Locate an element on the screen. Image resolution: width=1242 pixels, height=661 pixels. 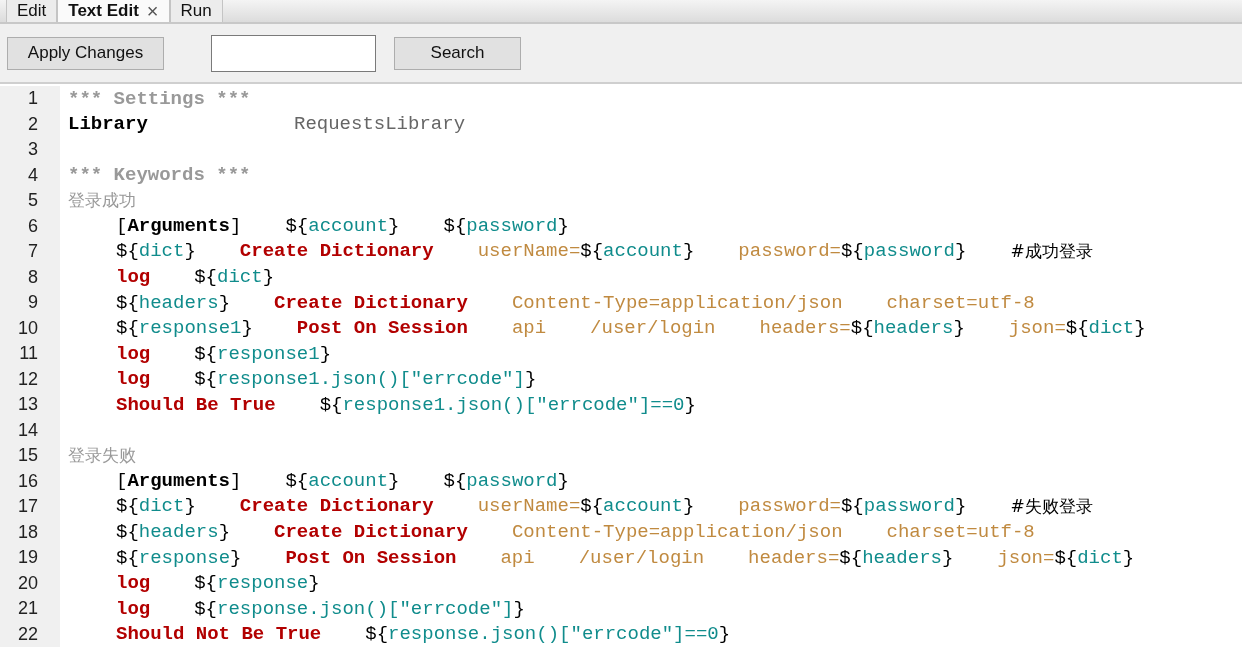
search-button: Search is located at coordinates (457, 53).